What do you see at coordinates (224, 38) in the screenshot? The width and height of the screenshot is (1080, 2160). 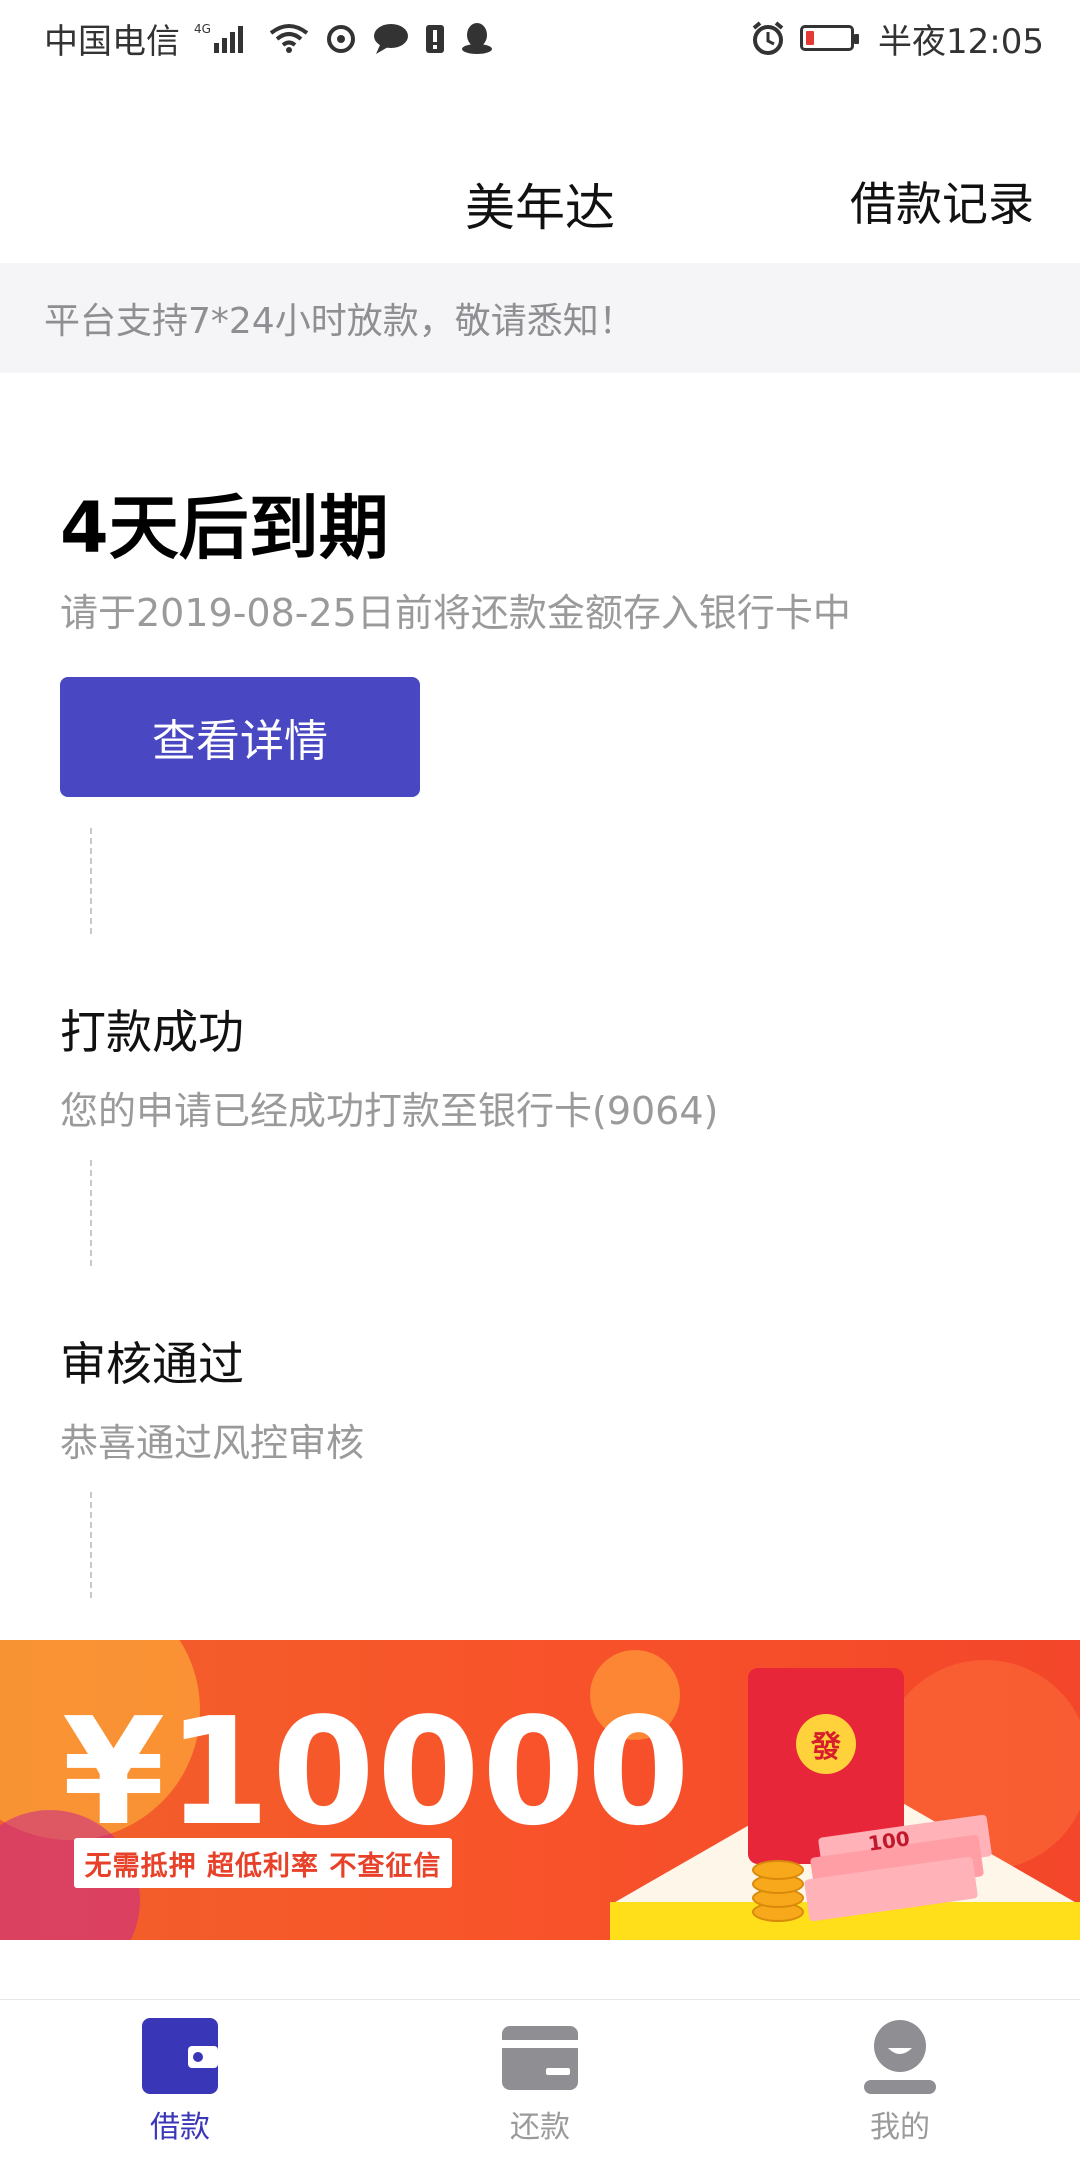 I see `cellular-signal-icon: 4G` at bounding box center [224, 38].